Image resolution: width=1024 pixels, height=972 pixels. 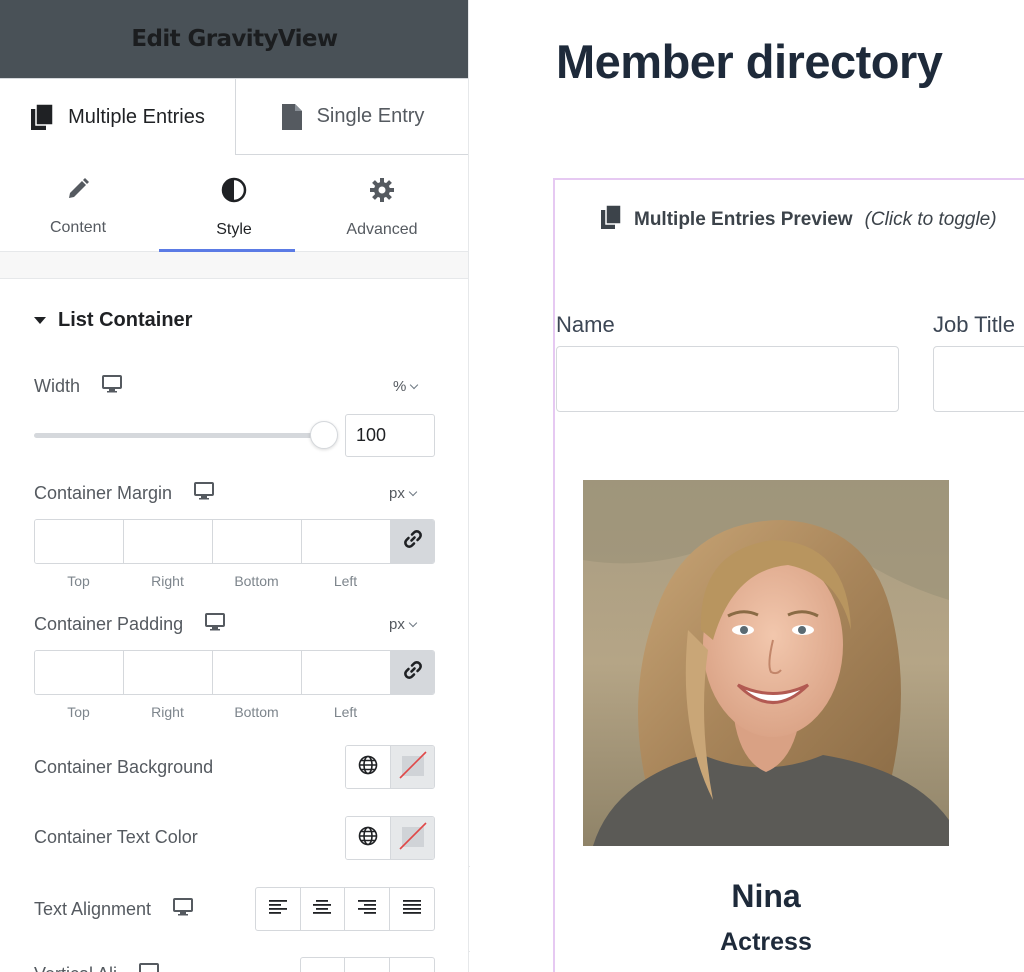 I want to click on container-margin-label: Container Margin, so click(x=124, y=493).